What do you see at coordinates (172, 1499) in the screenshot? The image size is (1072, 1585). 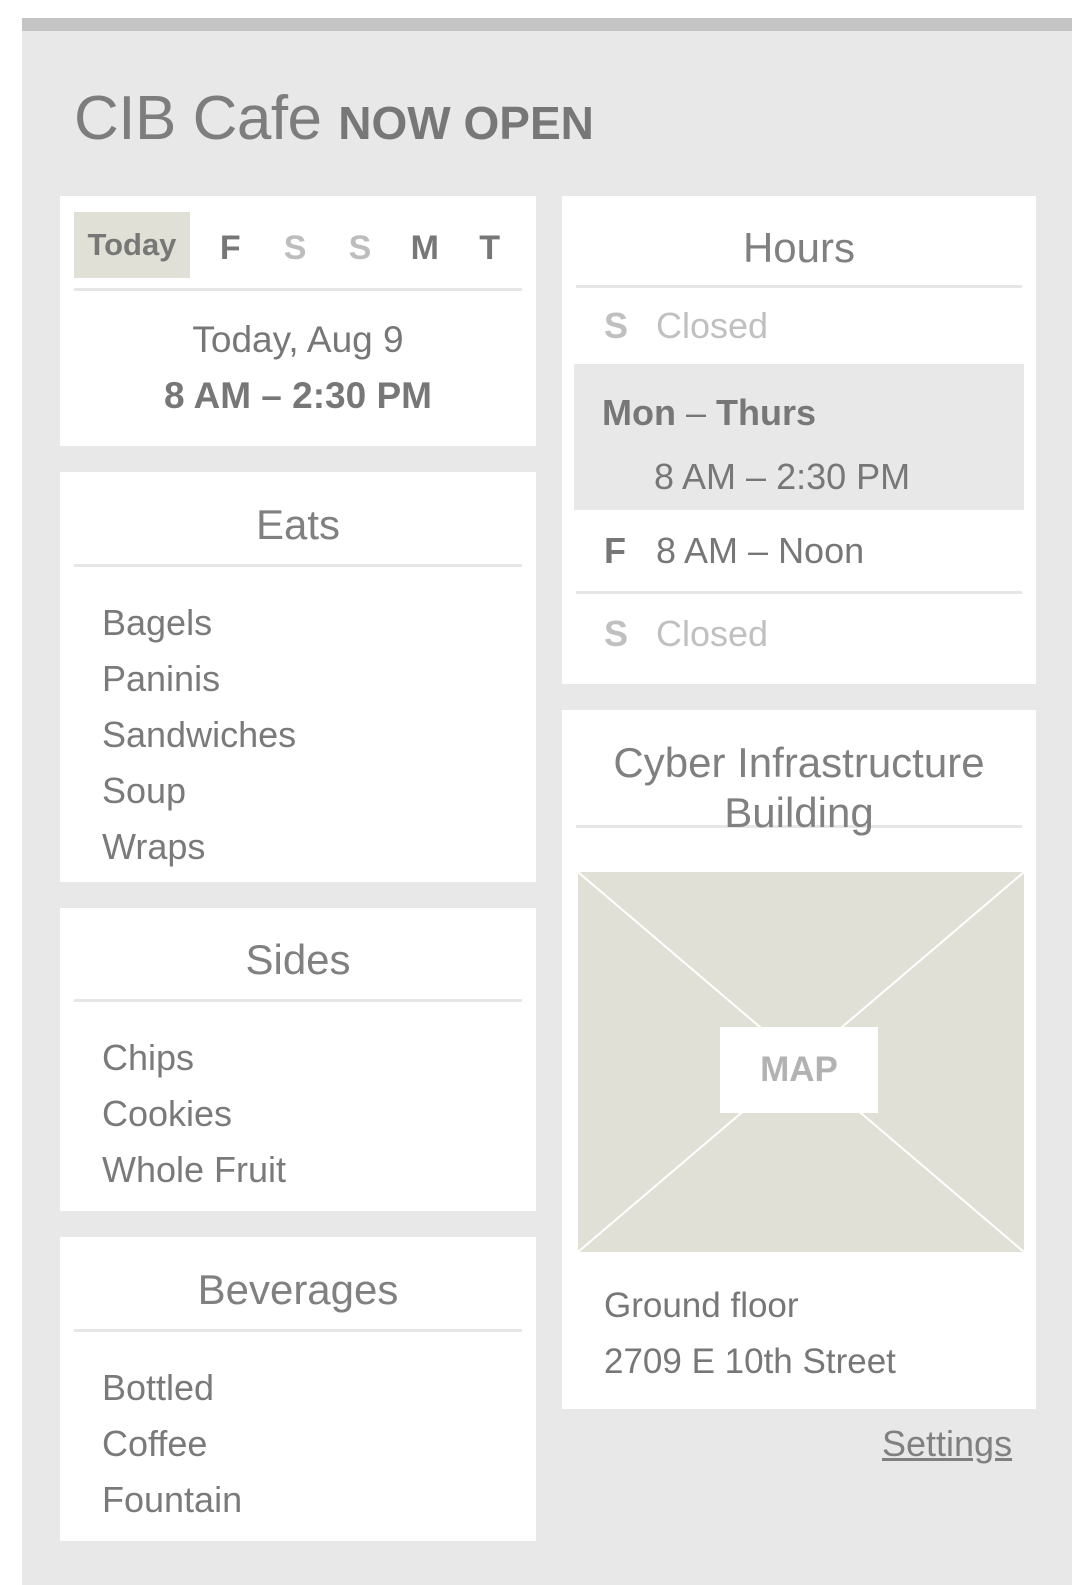 I see `list-item: Fountain` at bounding box center [172, 1499].